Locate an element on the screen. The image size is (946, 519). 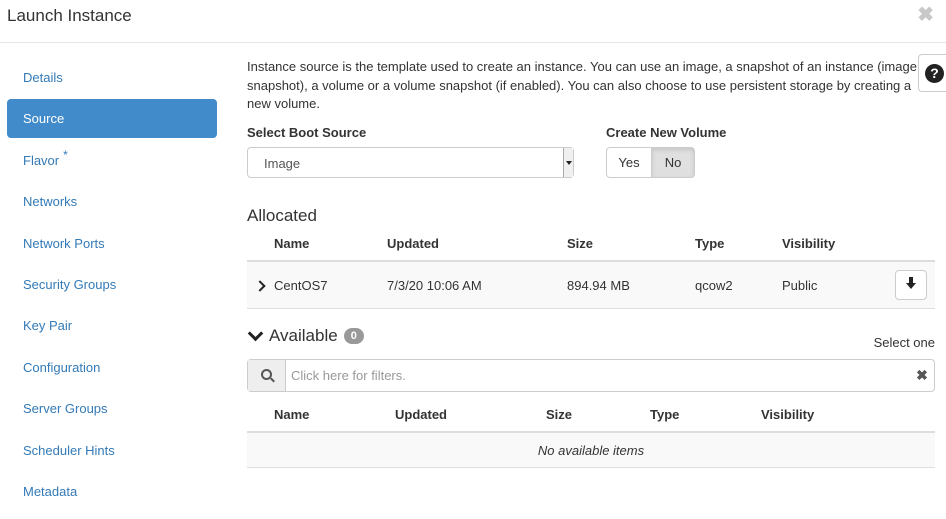
nav-item-label: Details is located at coordinates (43, 77).